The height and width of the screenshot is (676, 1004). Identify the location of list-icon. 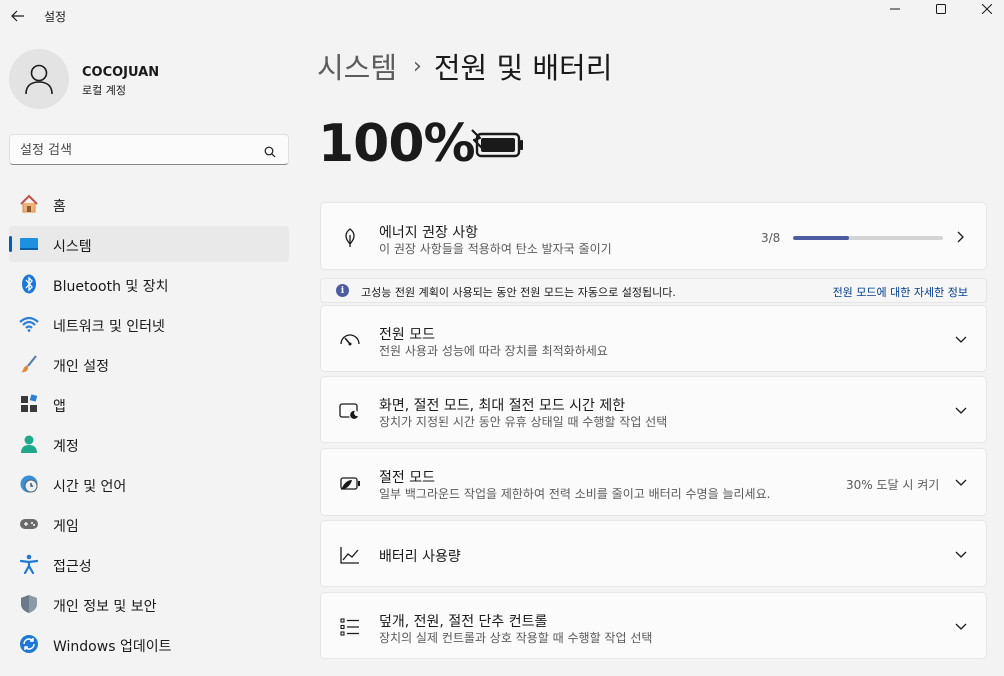
(350, 627).